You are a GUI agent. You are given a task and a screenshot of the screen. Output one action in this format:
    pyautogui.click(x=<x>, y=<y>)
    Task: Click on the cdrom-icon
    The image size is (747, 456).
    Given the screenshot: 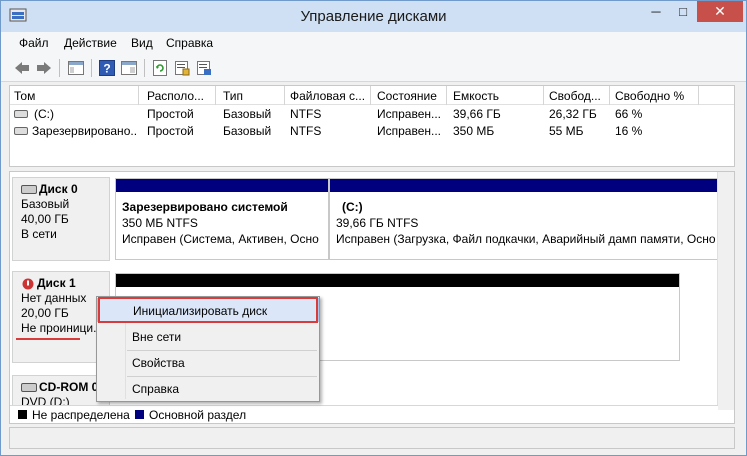 What is the action you would take?
    pyautogui.click(x=29, y=388)
    